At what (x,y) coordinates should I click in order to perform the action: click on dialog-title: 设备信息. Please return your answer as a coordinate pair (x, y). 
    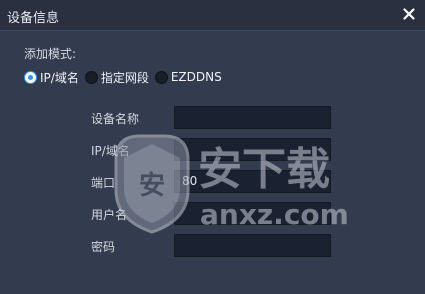
    Looking at the image, I should click on (33, 18).